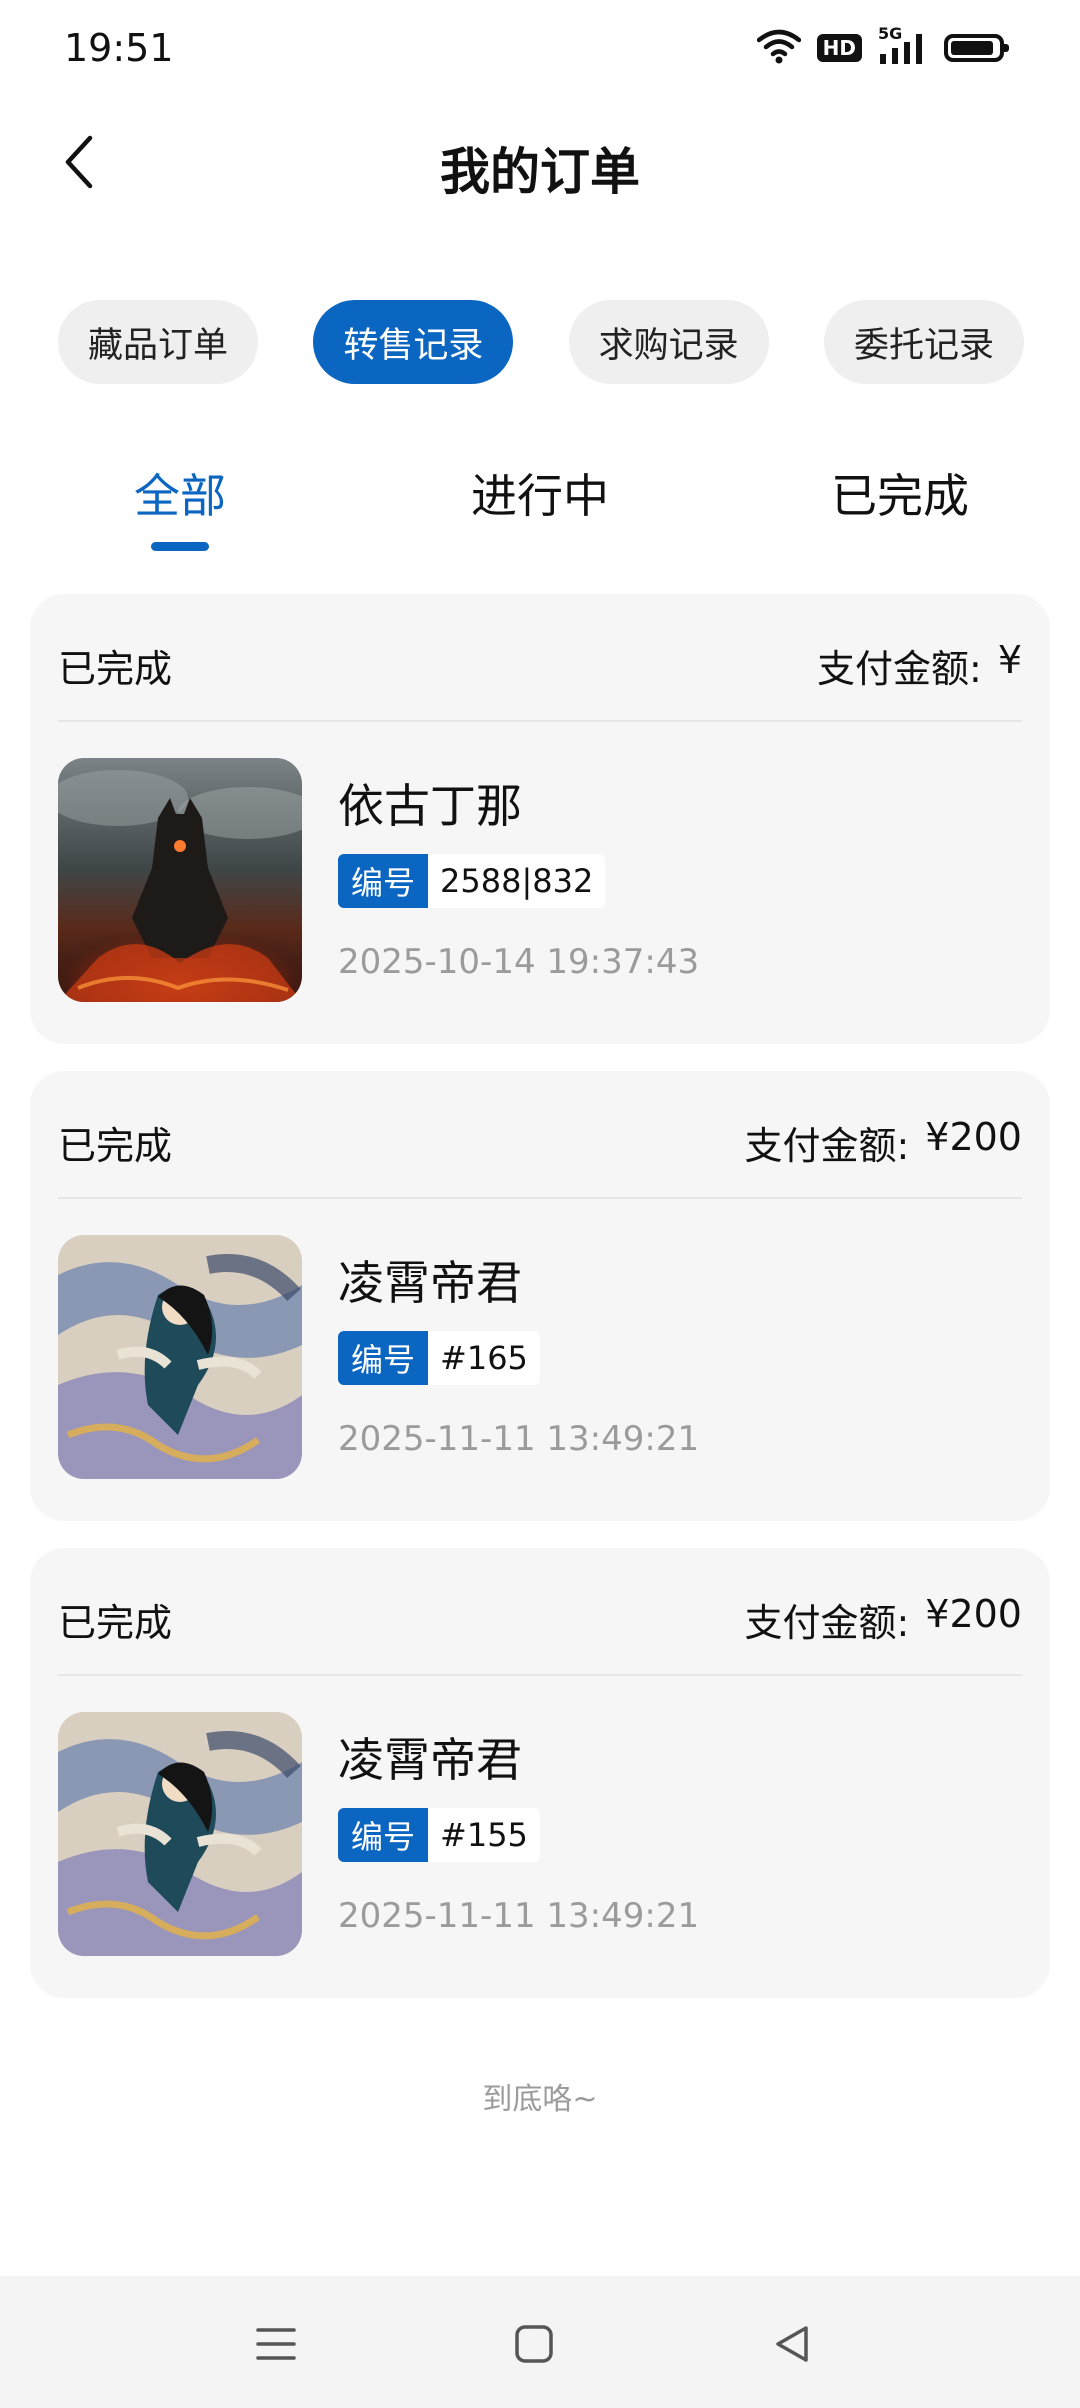 The height and width of the screenshot is (2408, 1080). I want to click on active-tab-indicator, so click(180, 546).